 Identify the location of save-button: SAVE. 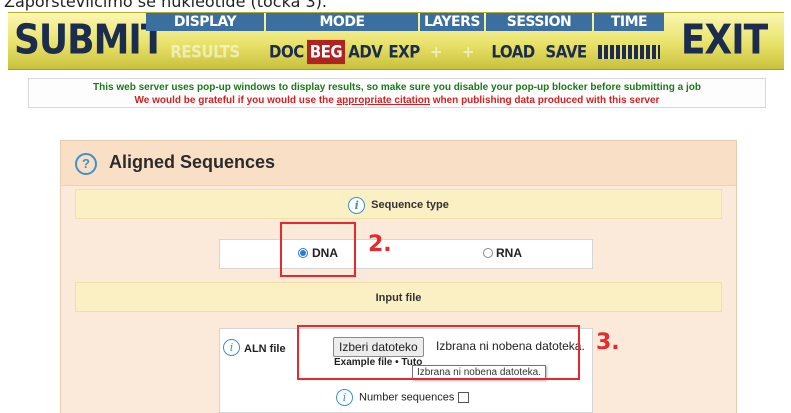
(565, 52).